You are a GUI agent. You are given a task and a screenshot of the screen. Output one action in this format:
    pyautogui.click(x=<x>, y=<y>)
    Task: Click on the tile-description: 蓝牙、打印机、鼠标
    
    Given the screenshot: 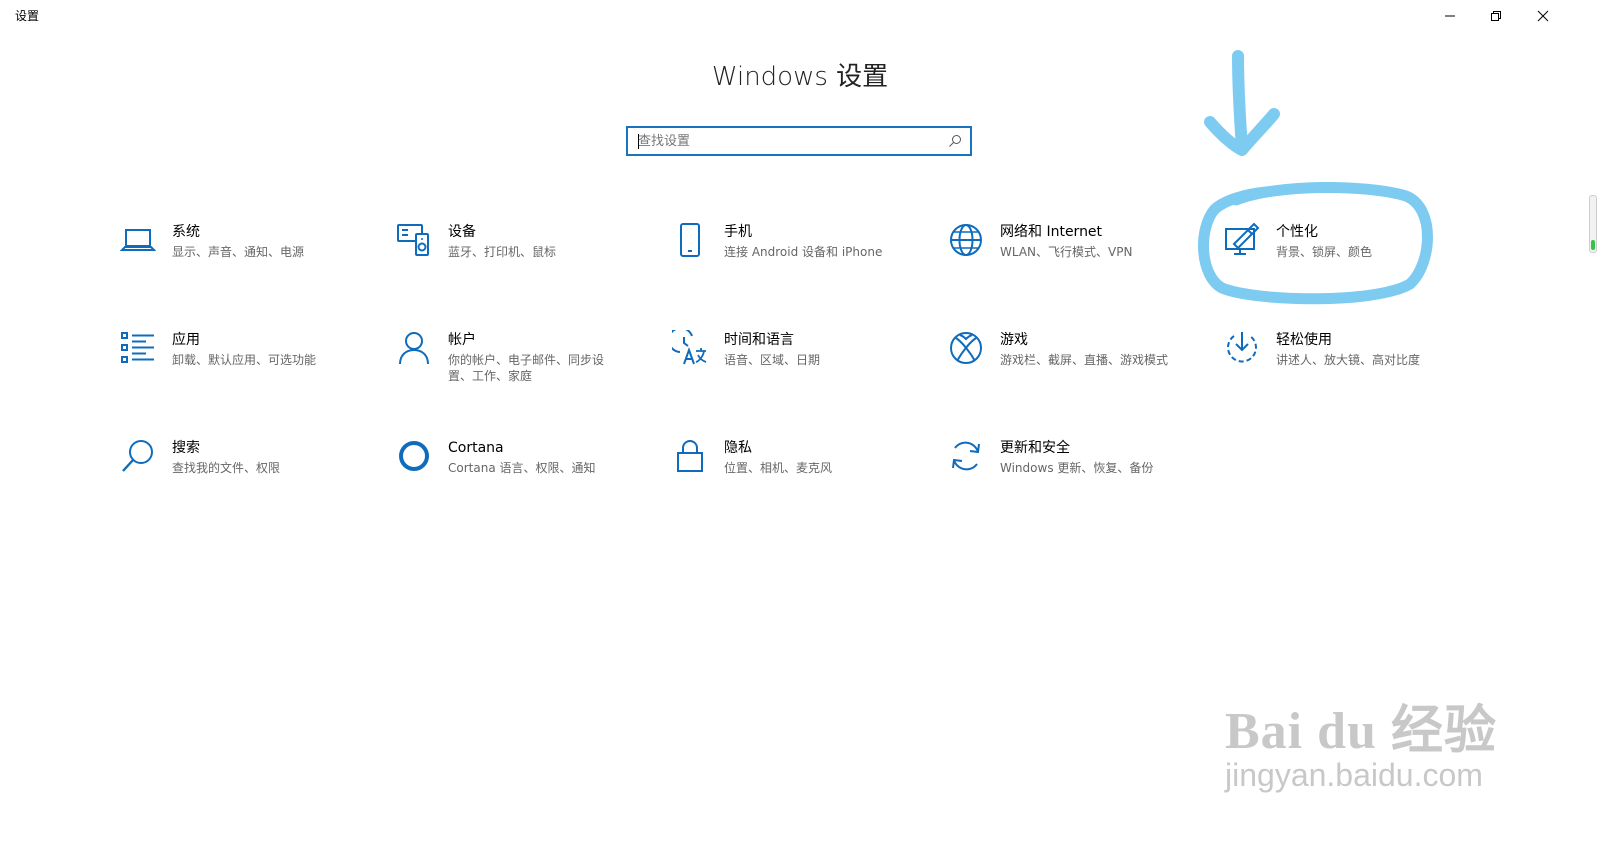 What is the action you would take?
    pyautogui.click(x=502, y=252)
    